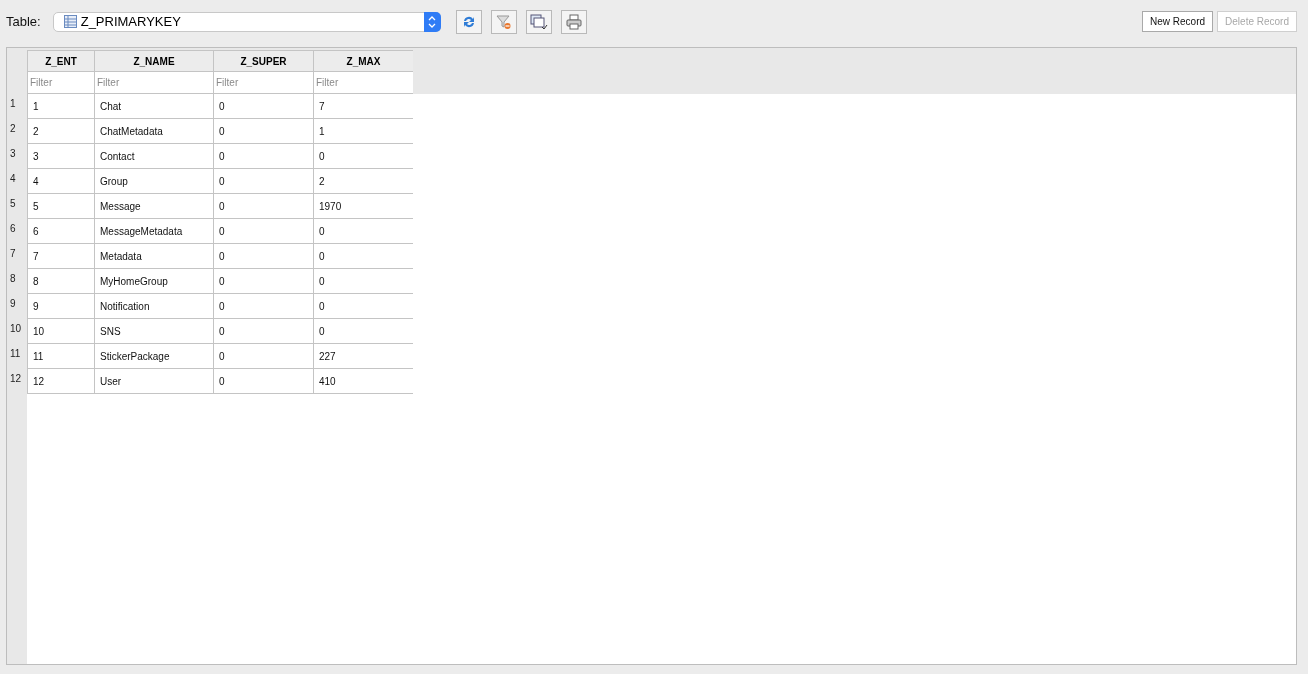  I want to click on table-cell: Notification, so click(153, 306).